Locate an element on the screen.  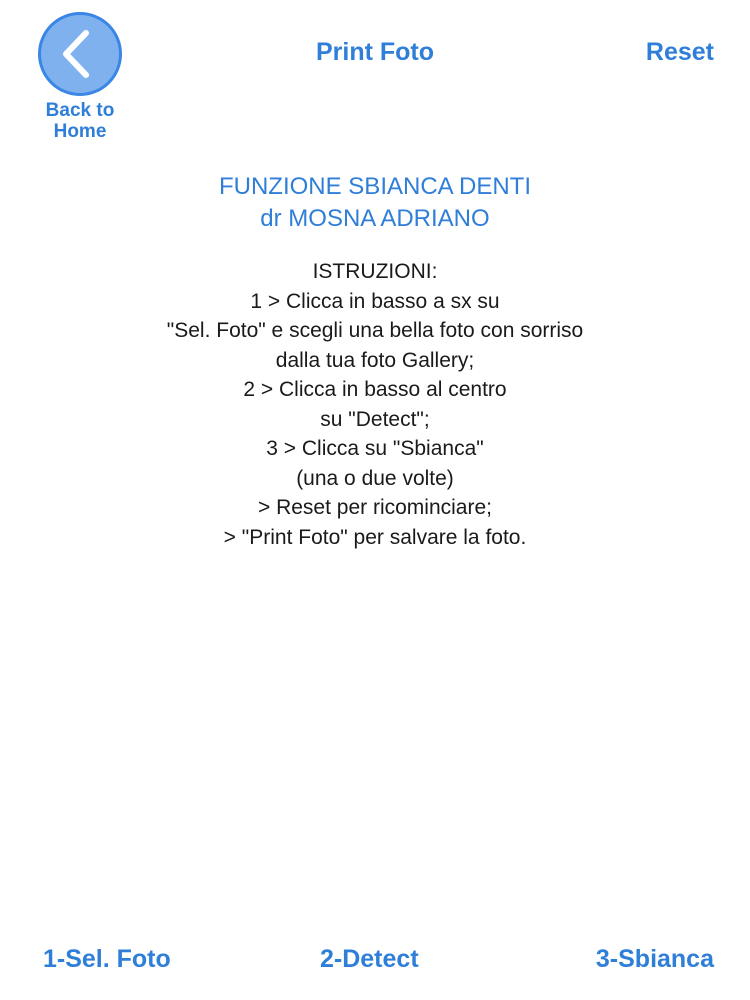
whiten-button: 3-Sbianca is located at coordinates (655, 959).